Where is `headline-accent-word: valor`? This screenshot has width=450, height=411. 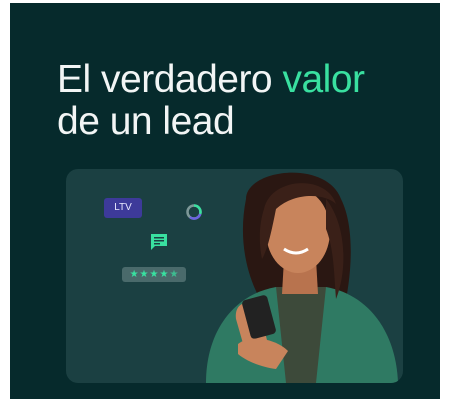 headline-accent-word: valor is located at coordinates (323, 79).